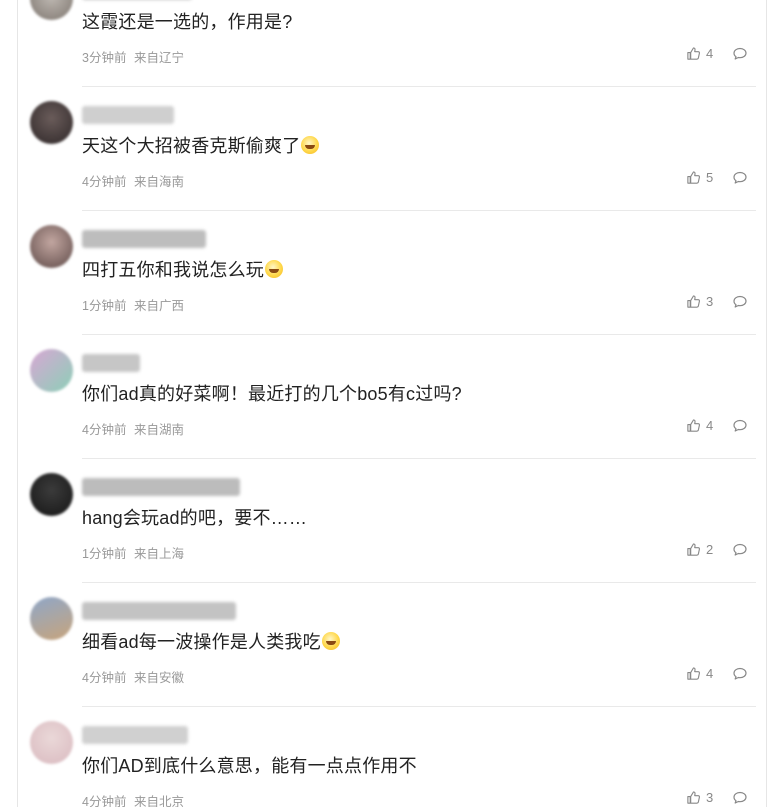 The width and height of the screenshot is (776, 807). I want to click on comment-text: 你们AD到底什么意思，能有一点点作用不, so click(249, 766).